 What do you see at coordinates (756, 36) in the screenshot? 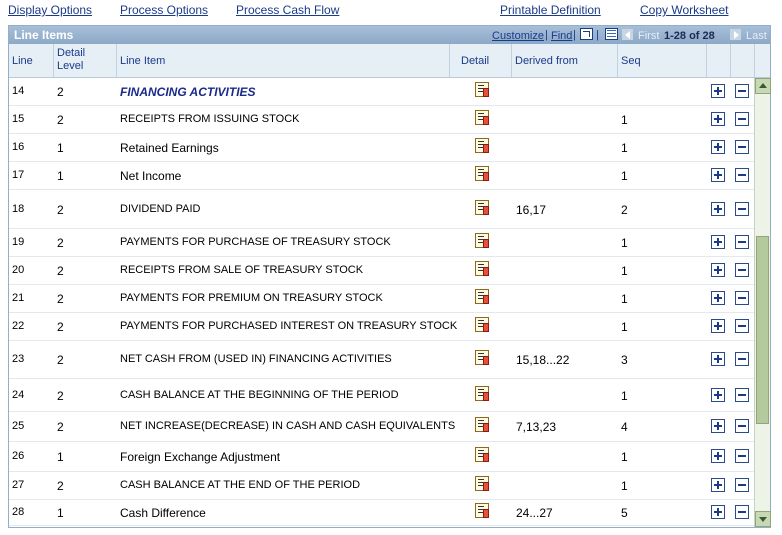
I see `last-link: Last` at bounding box center [756, 36].